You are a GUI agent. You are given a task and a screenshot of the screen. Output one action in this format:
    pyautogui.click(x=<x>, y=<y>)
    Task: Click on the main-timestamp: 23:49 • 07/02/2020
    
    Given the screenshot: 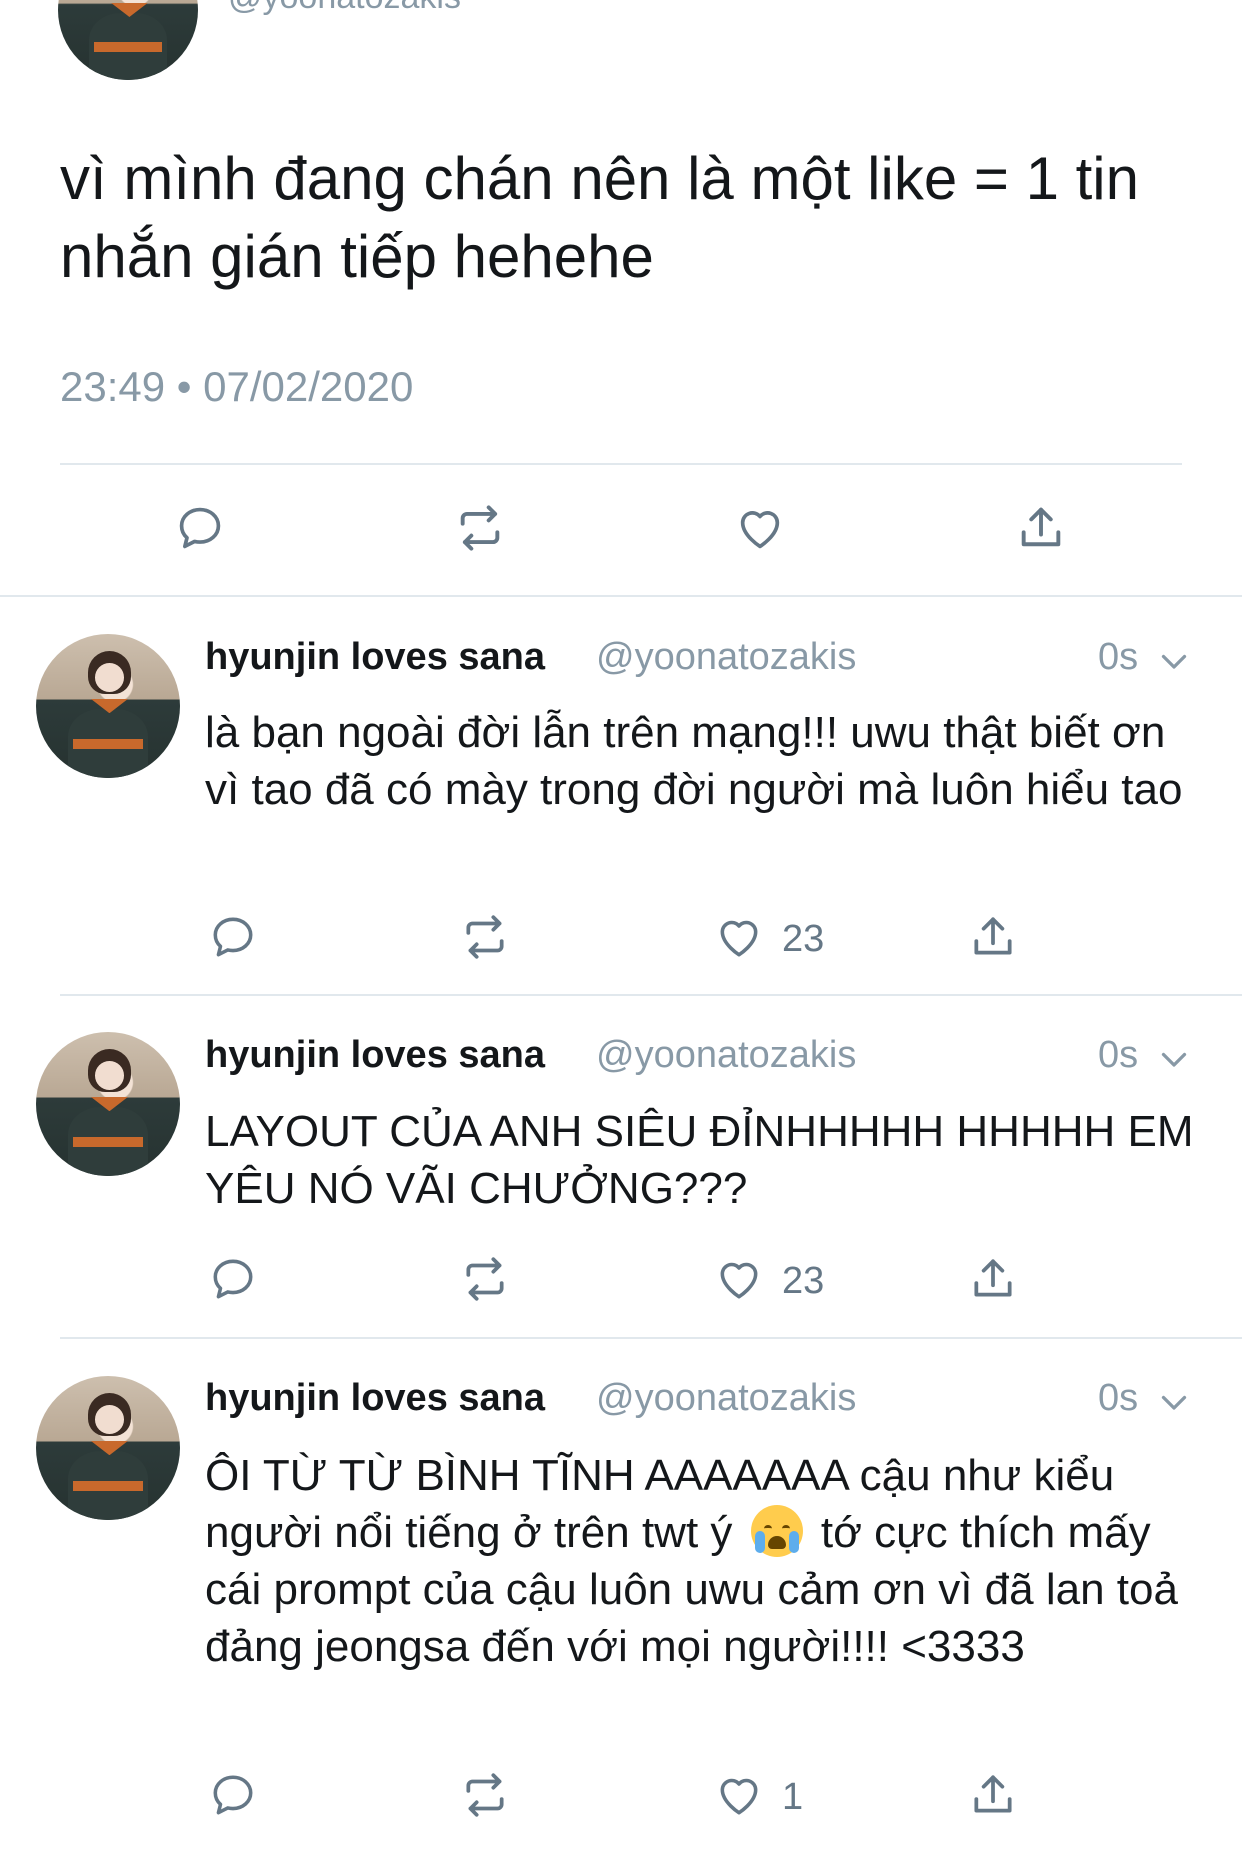 What is the action you would take?
    pyautogui.click(x=236, y=387)
    